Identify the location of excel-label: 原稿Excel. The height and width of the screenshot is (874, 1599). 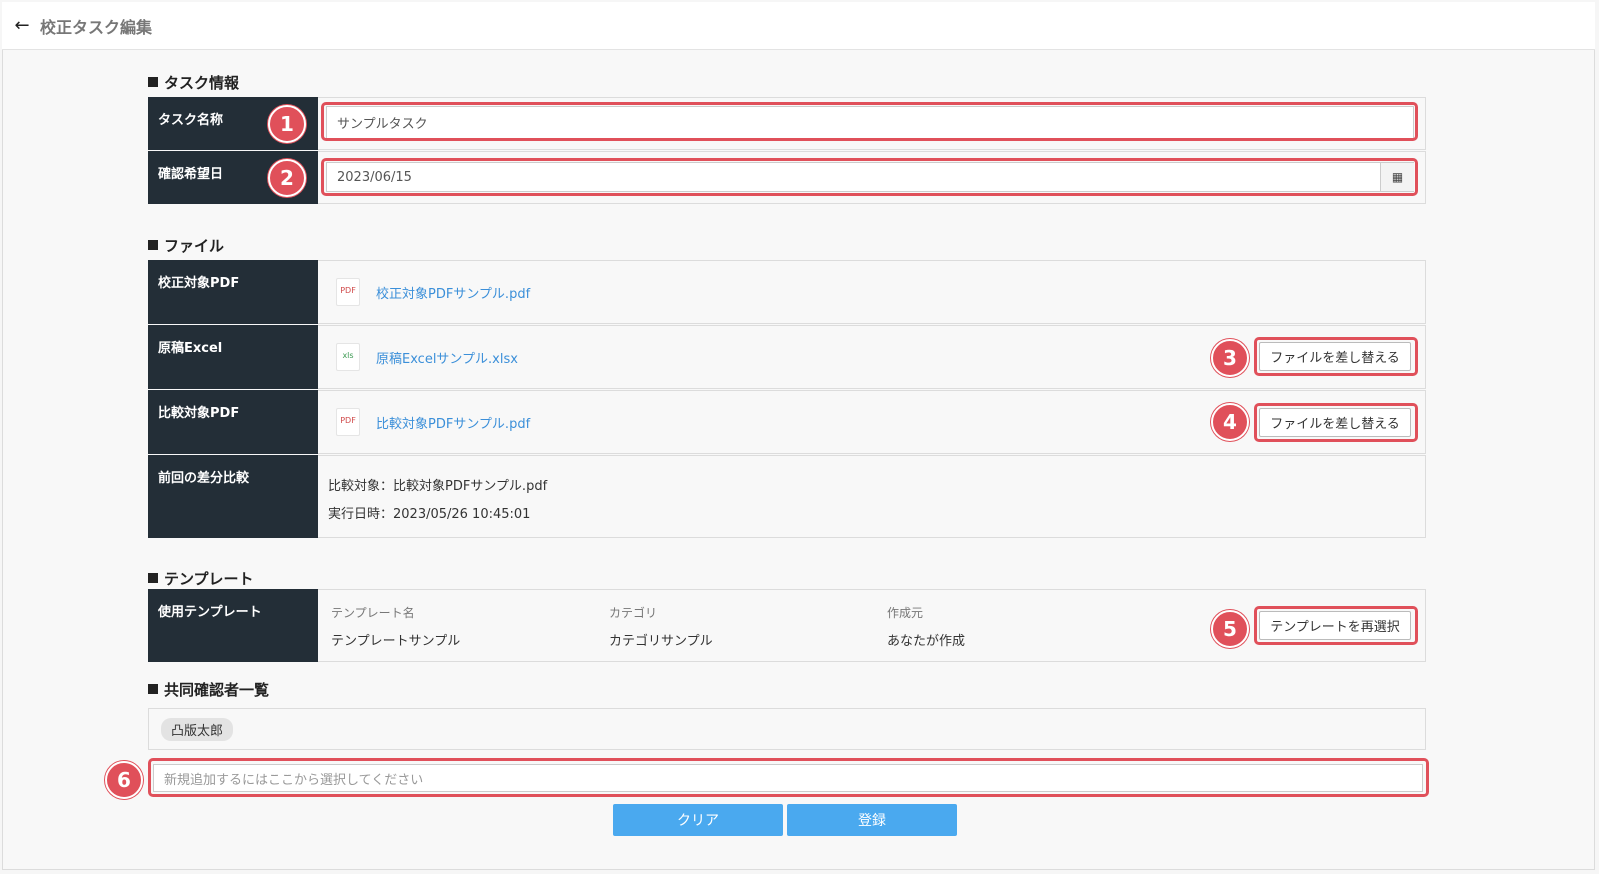
(233, 357).